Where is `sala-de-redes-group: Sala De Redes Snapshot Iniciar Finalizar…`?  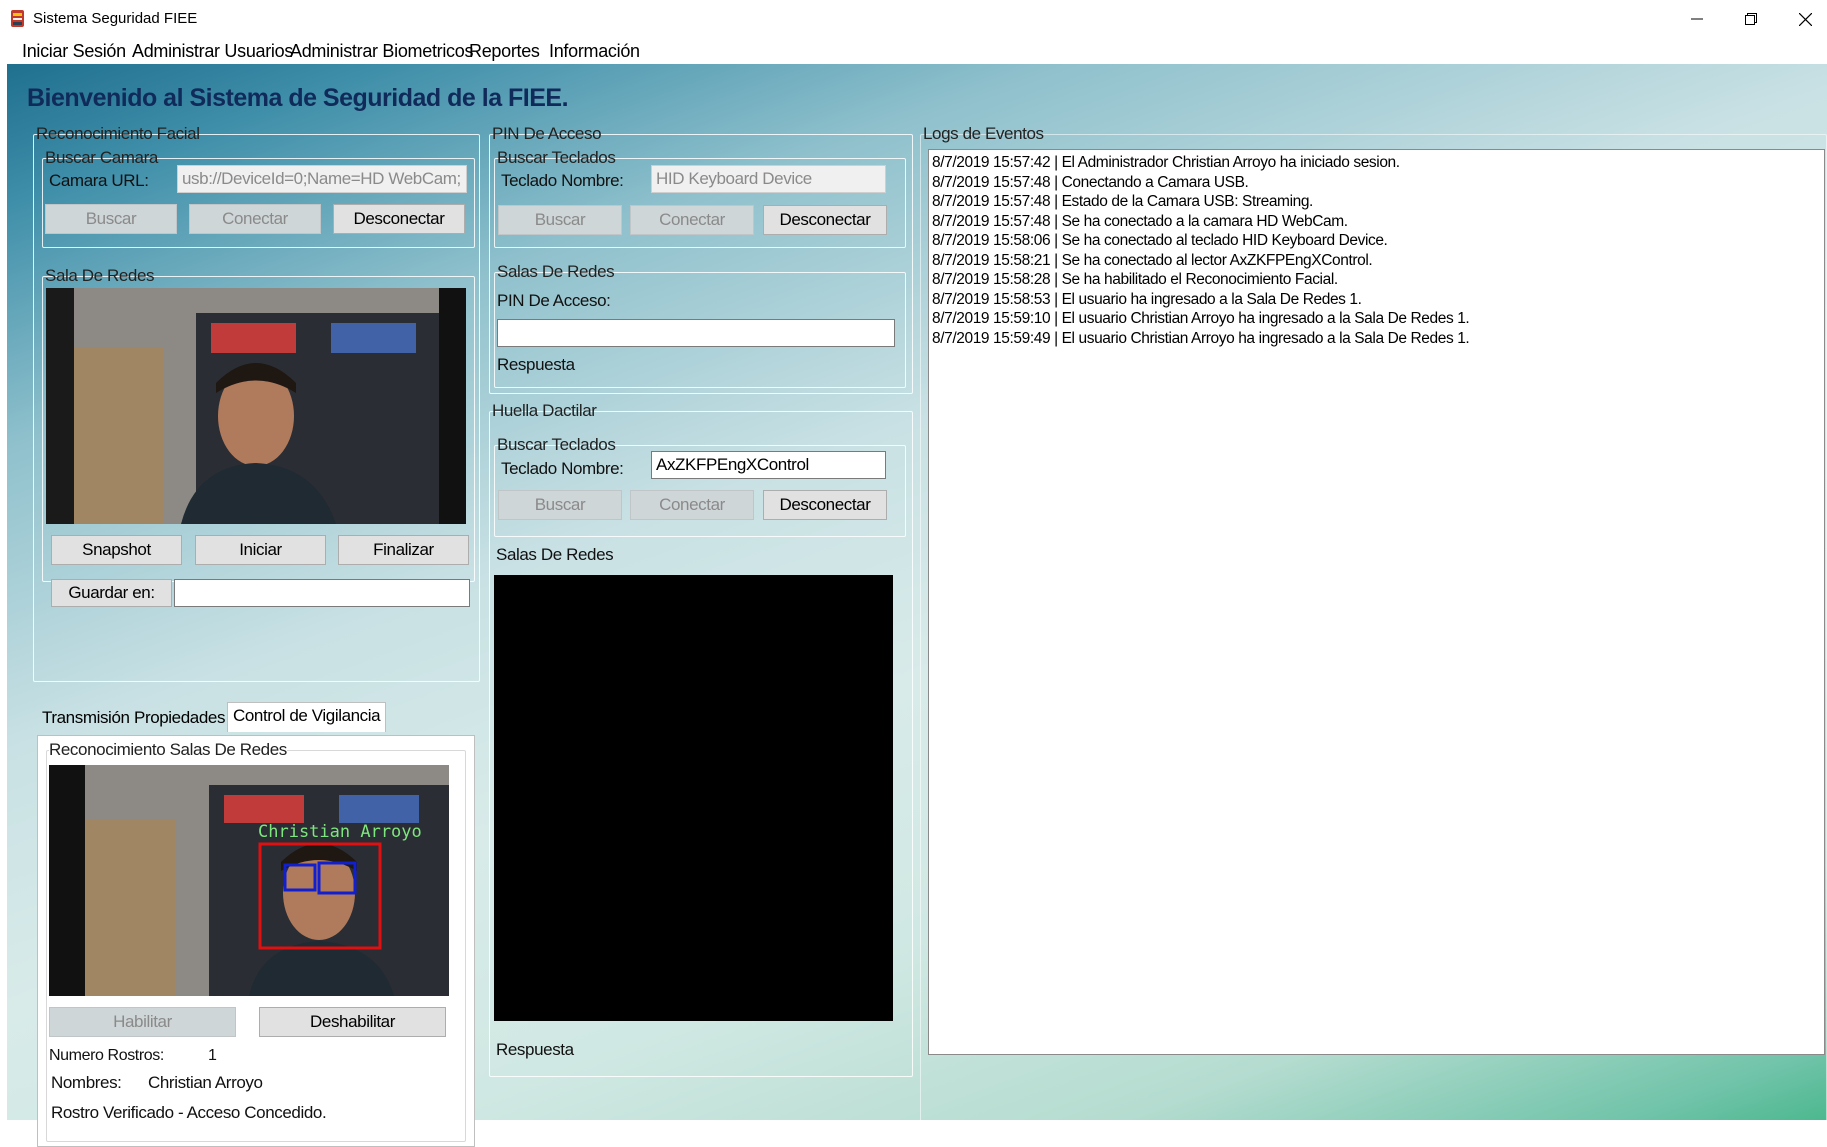
sala-de-redes-group: Sala De Redes Snapshot Iniciar Finalizar… is located at coordinates (258, 436).